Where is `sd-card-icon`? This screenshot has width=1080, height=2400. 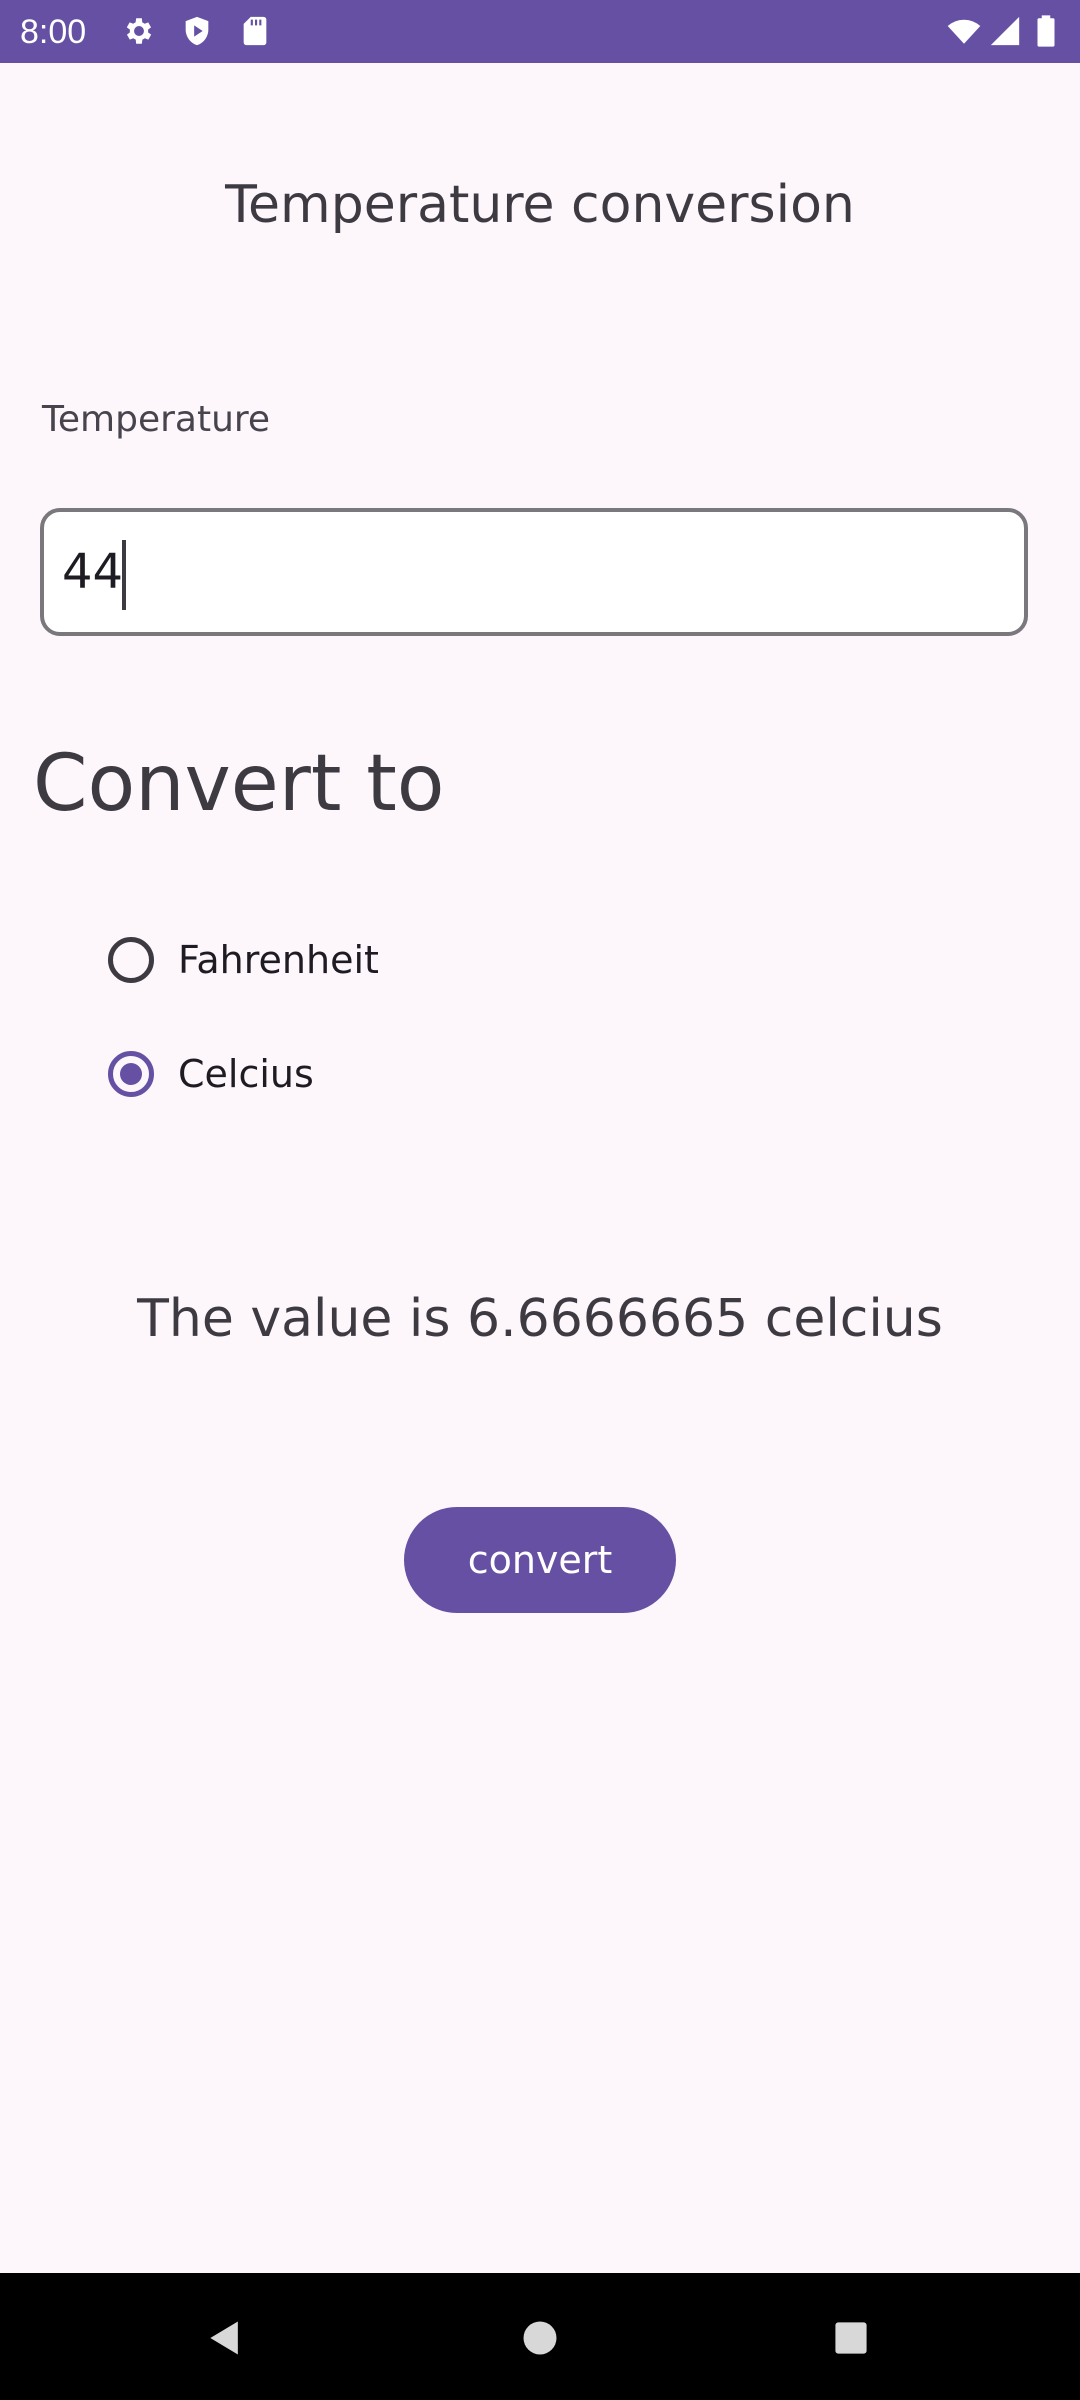
sd-card-icon is located at coordinates (255, 31).